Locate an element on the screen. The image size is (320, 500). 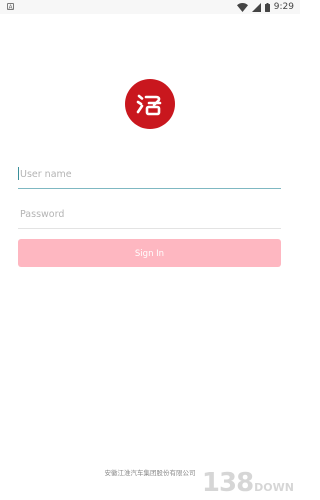
watermark-sub-text: DOWN is located at coordinates (274, 487).